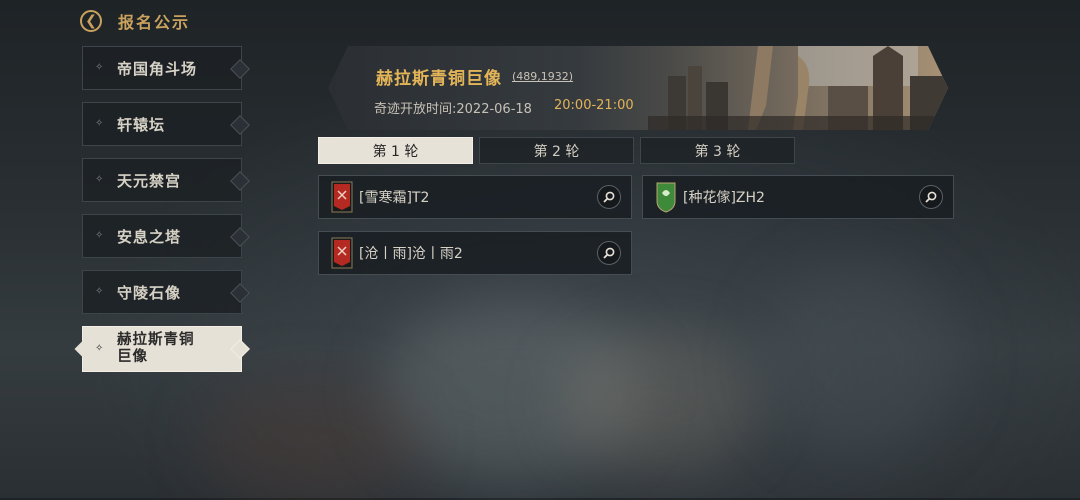 This screenshot has width=1080, height=500. I want to click on page-header: ❮ 报名公示, so click(135, 21).